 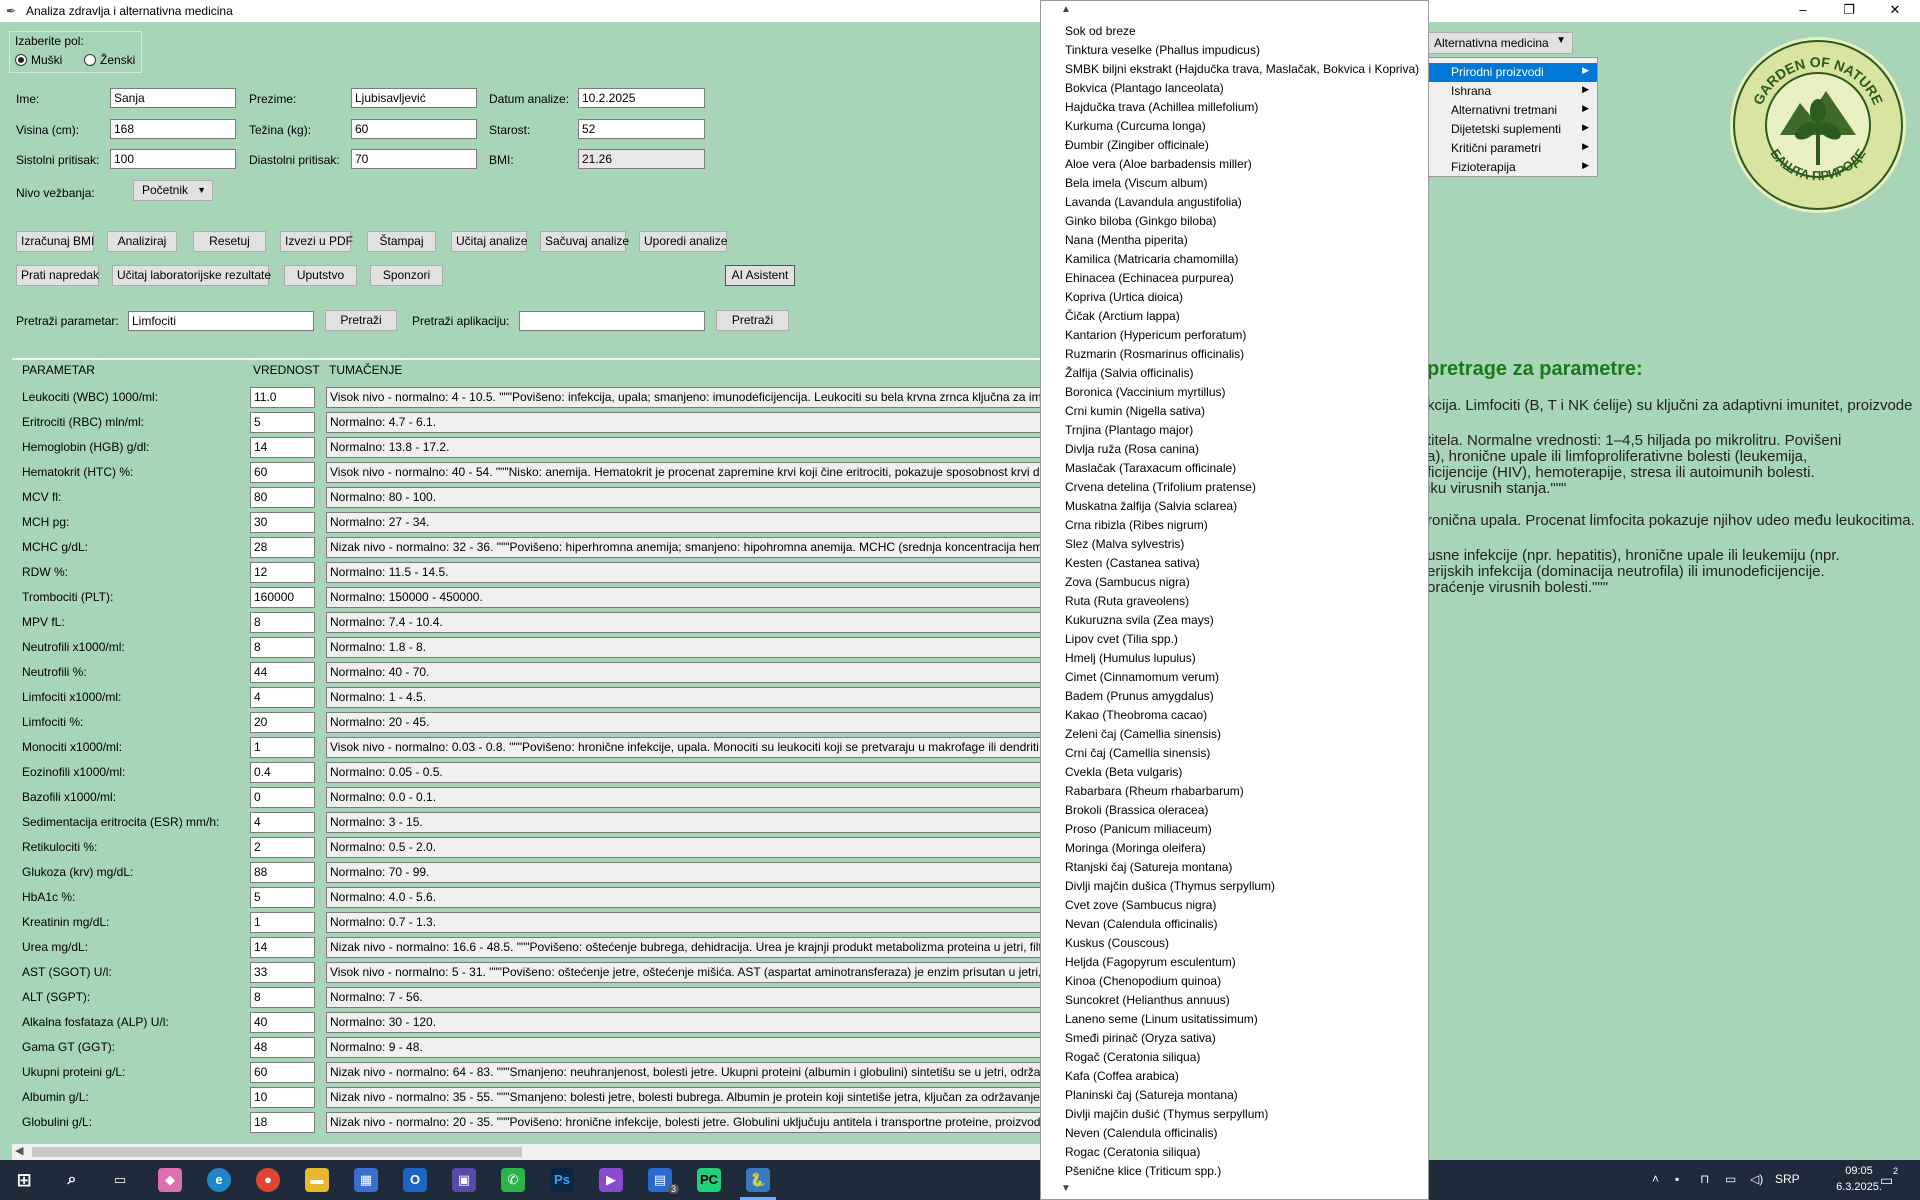 I want to click on submenu-item: Dijetetski suplementi ▶, so click(x=1513, y=129).